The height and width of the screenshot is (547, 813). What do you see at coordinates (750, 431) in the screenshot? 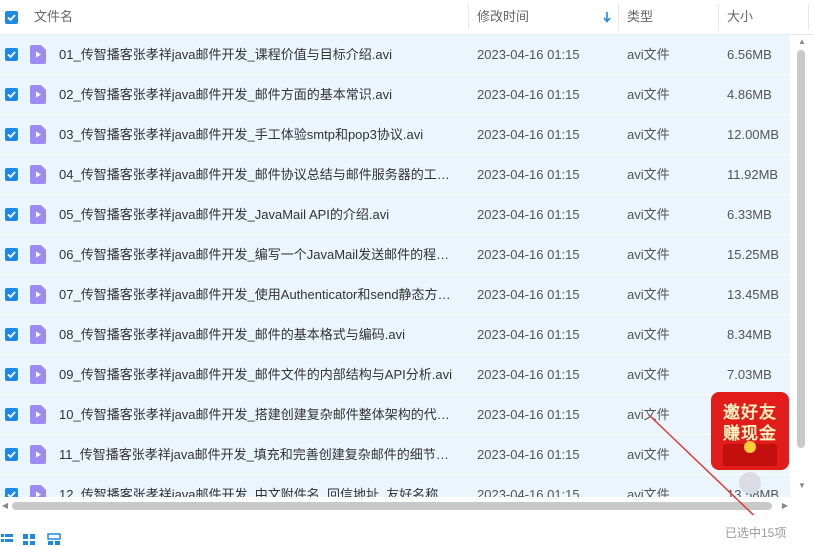
I see `invite-promo-badge: 邀好友 赚现金` at bounding box center [750, 431].